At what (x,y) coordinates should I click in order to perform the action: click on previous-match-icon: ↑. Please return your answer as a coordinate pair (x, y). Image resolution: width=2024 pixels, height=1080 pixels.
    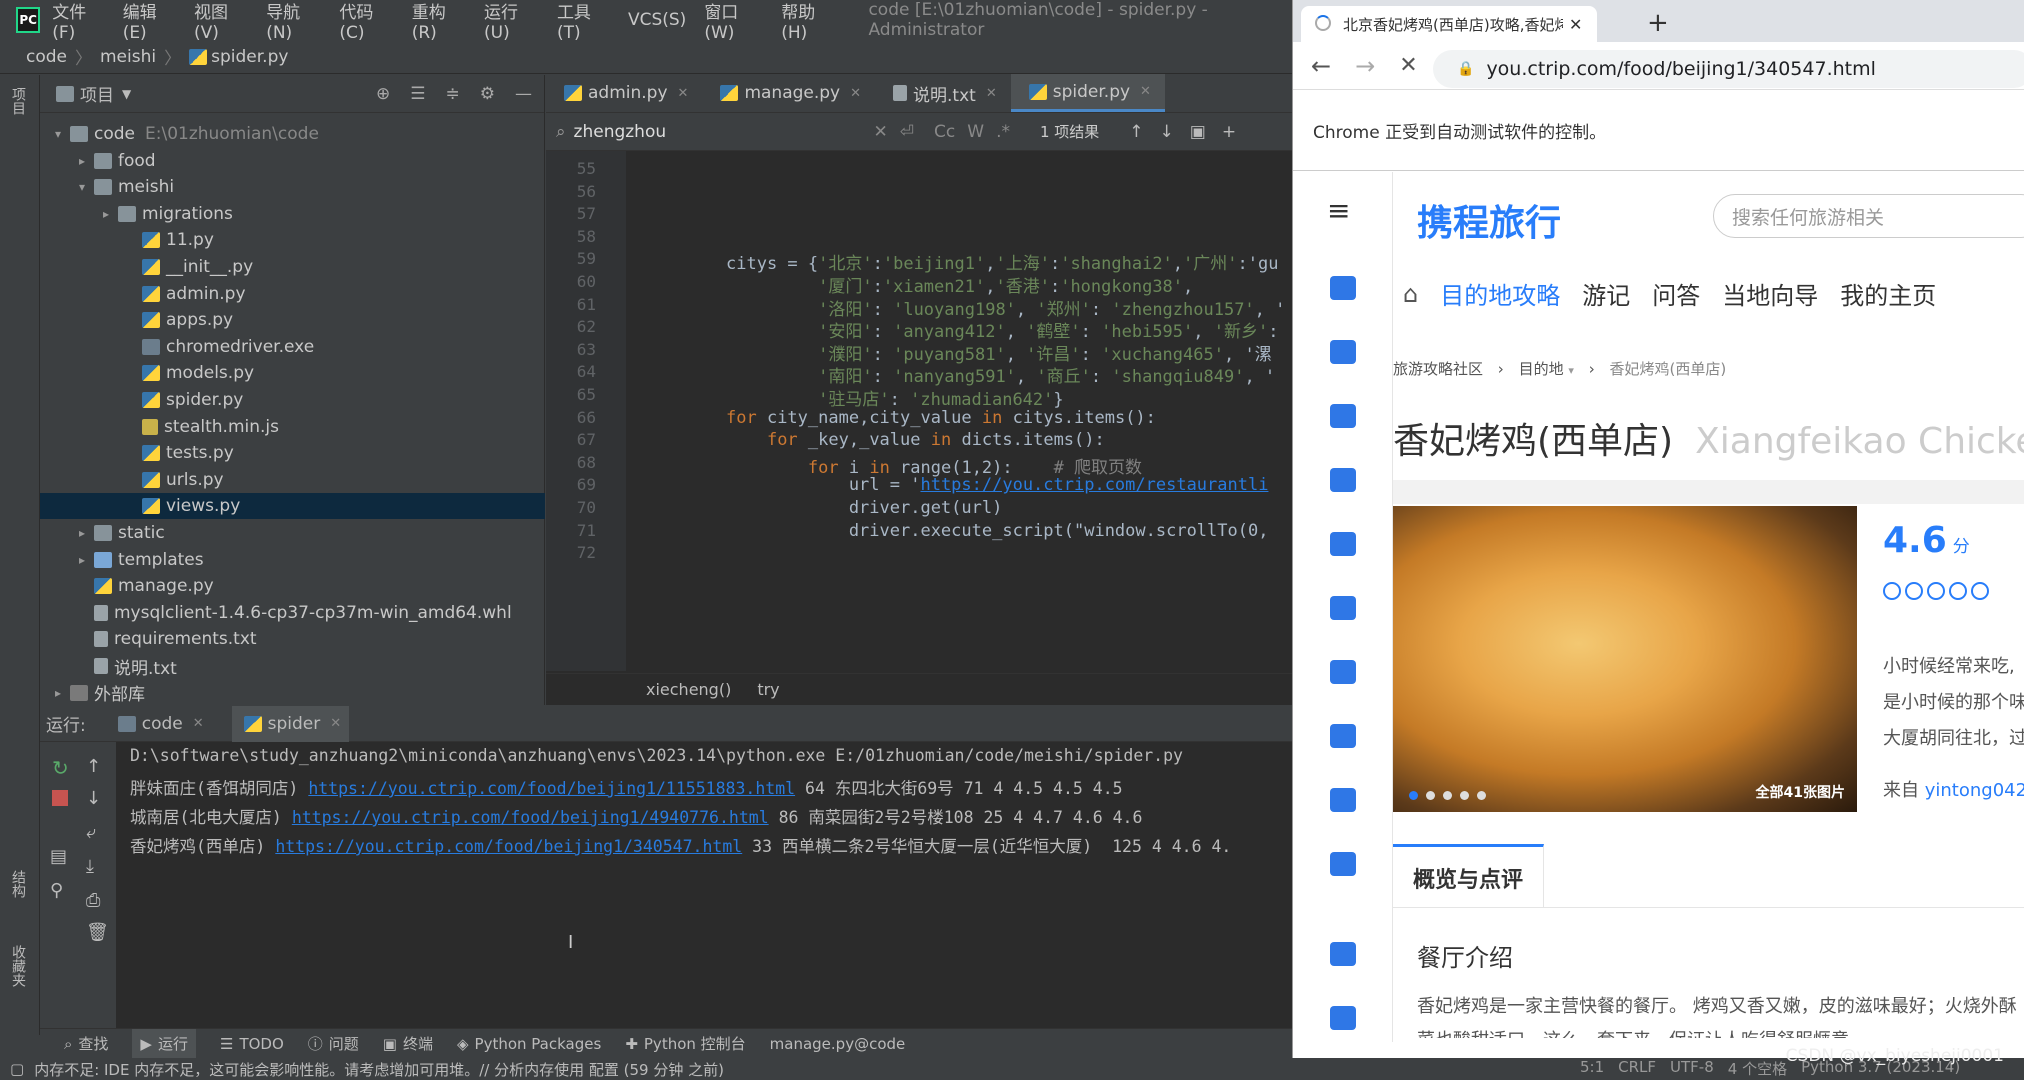
    Looking at the image, I should click on (1136, 132).